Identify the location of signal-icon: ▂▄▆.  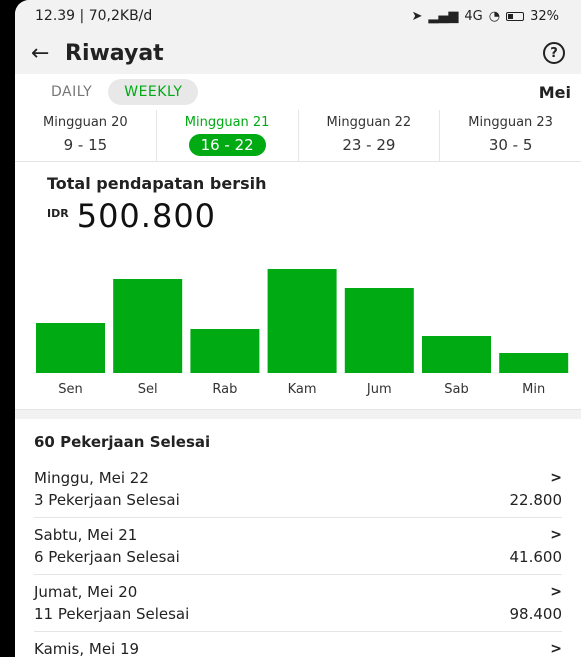
(443, 16).